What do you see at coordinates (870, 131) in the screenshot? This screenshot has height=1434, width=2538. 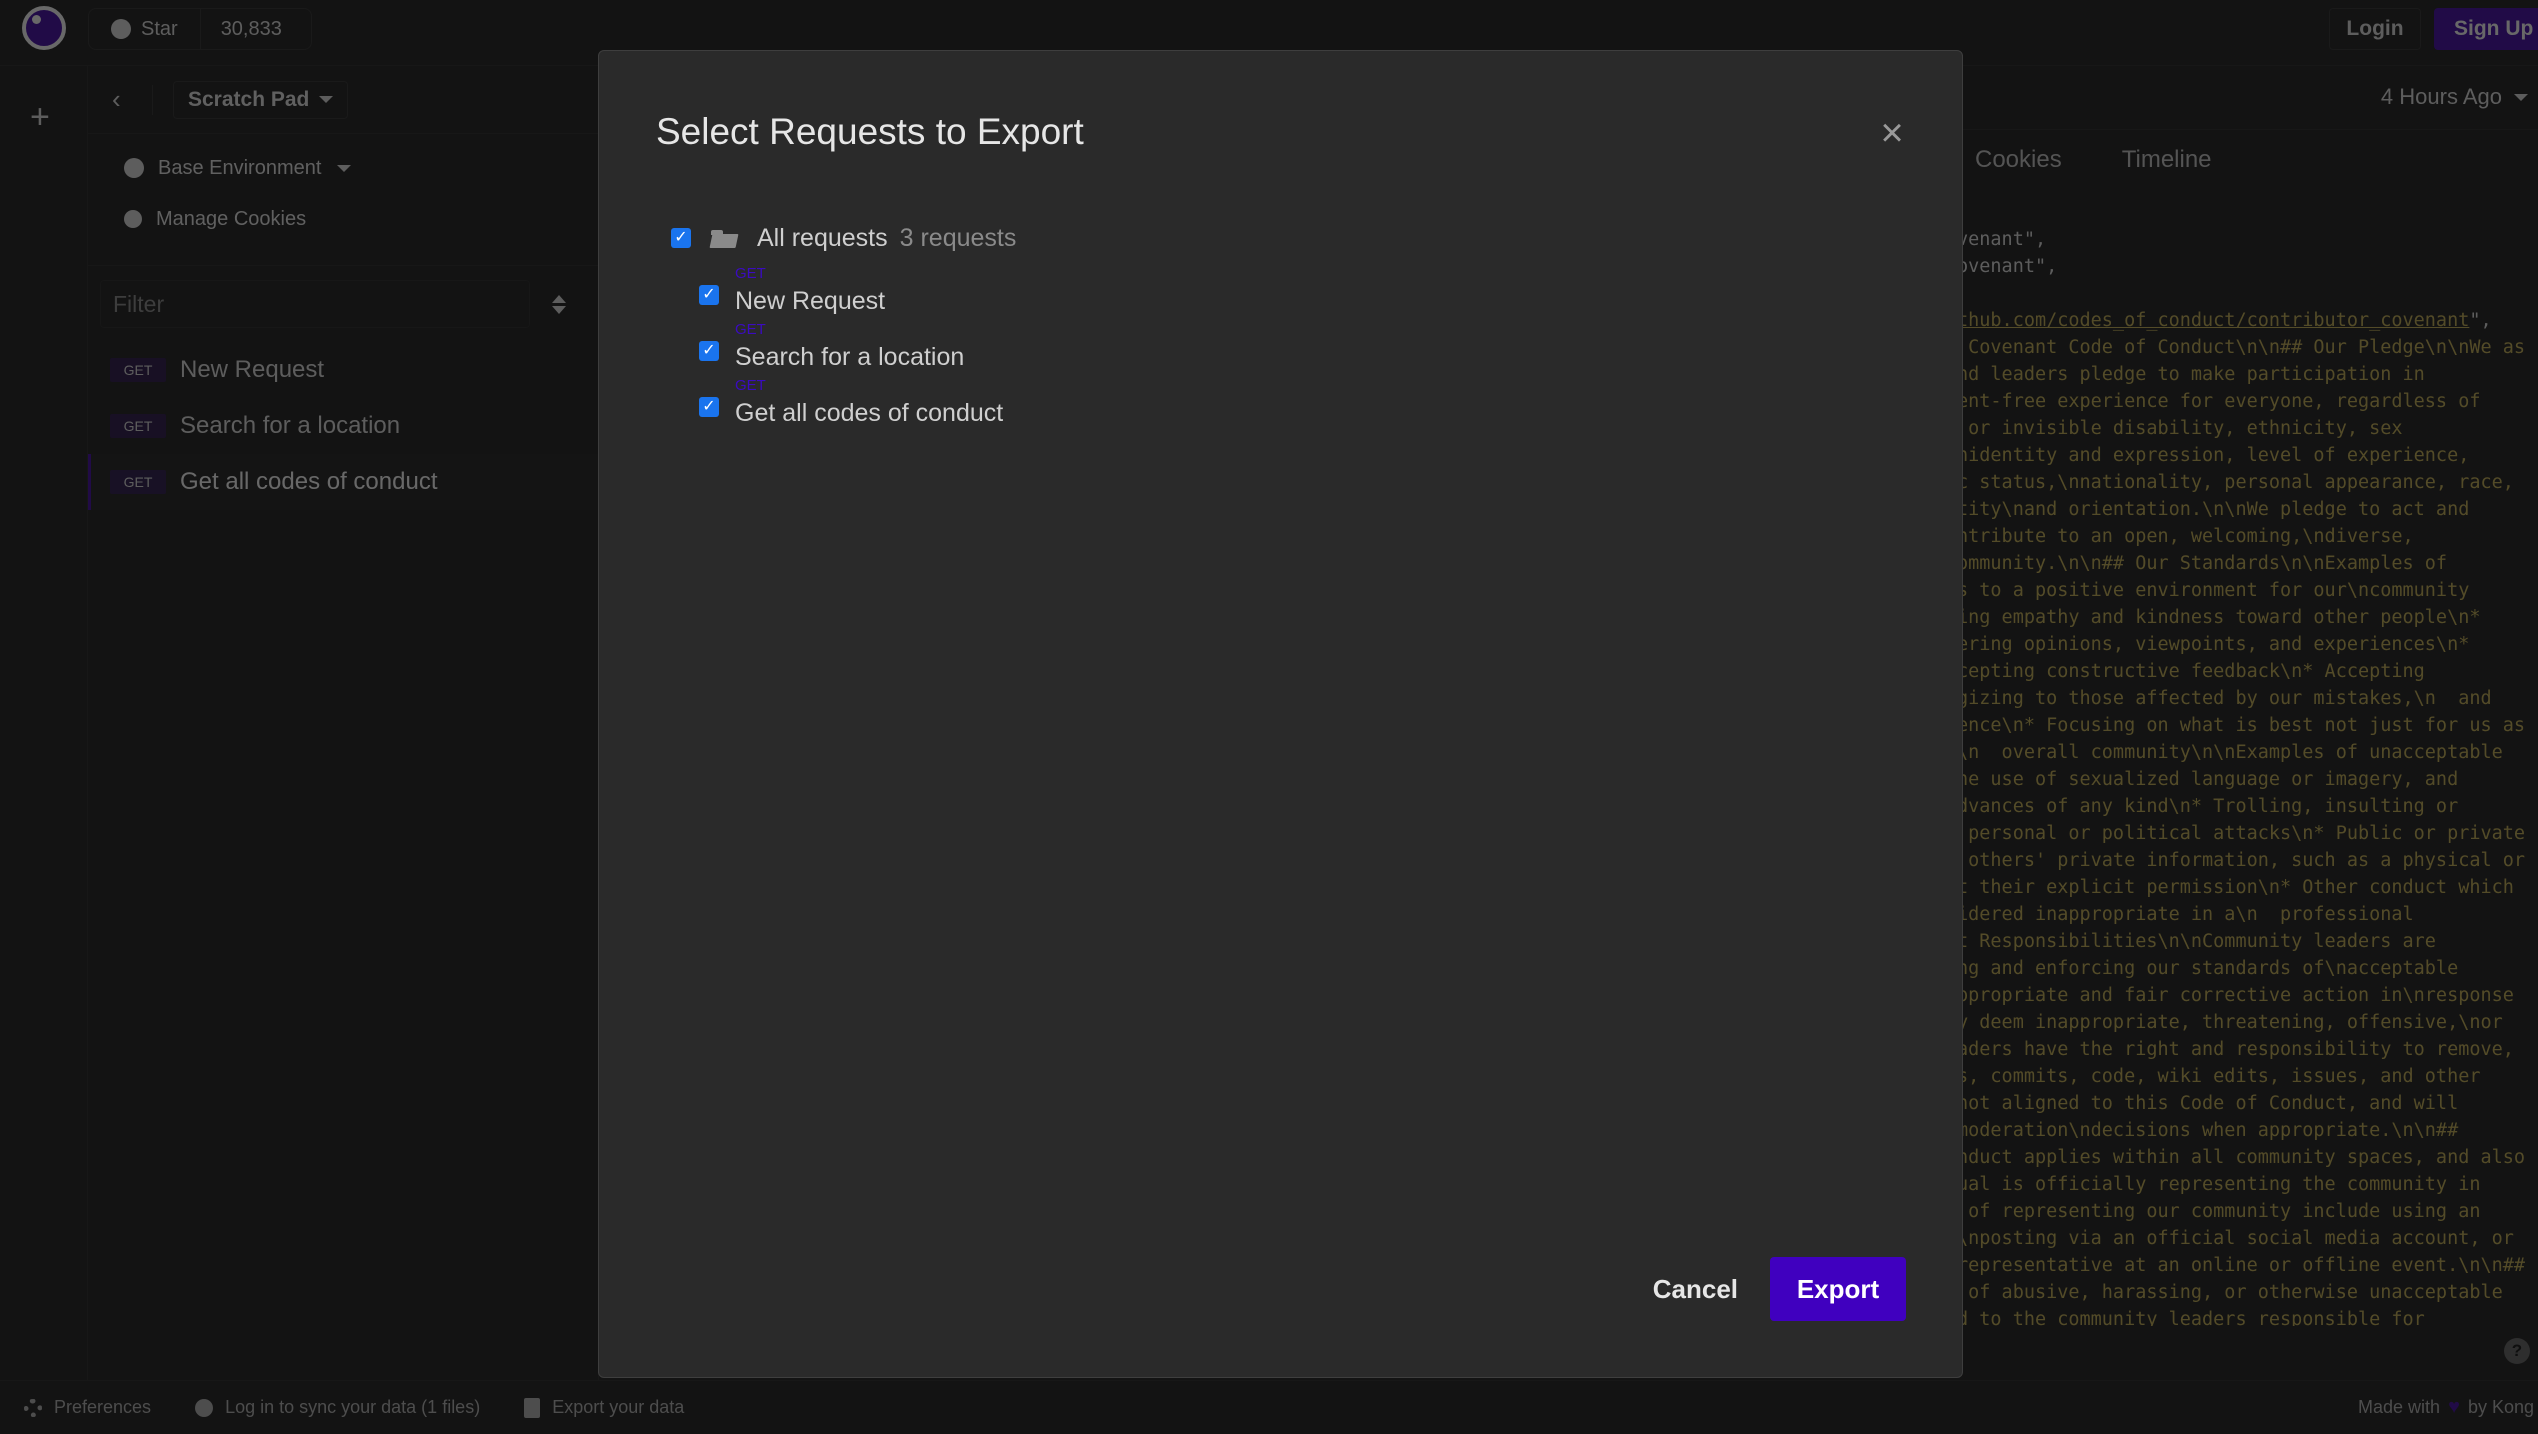 I see `modal-title: Select Requests to Export` at bounding box center [870, 131].